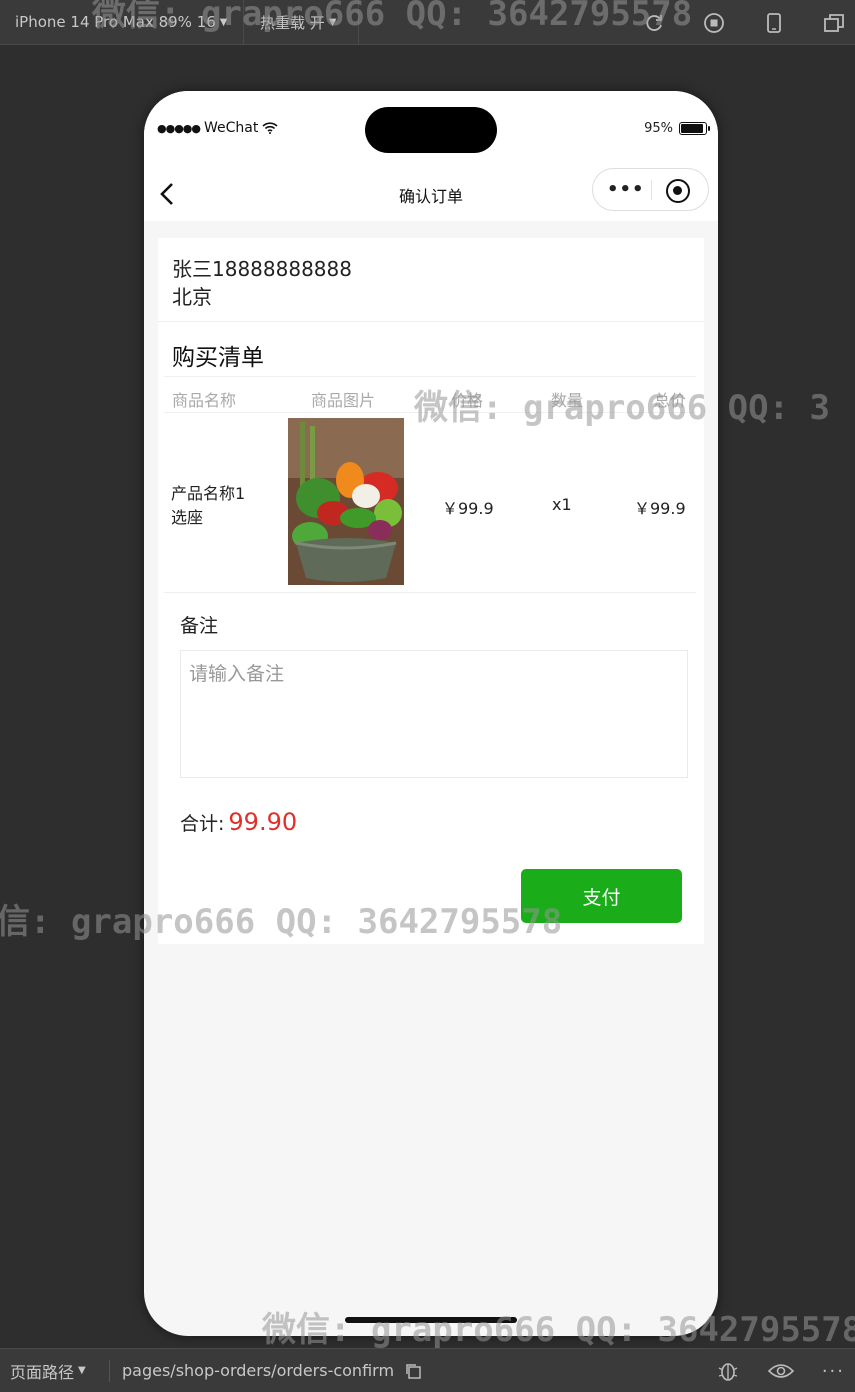 The height and width of the screenshot is (1392, 855). What do you see at coordinates (833, 1371) in the screenshot?
I see `more-icon: ···` at bounding box center [833, 1371].